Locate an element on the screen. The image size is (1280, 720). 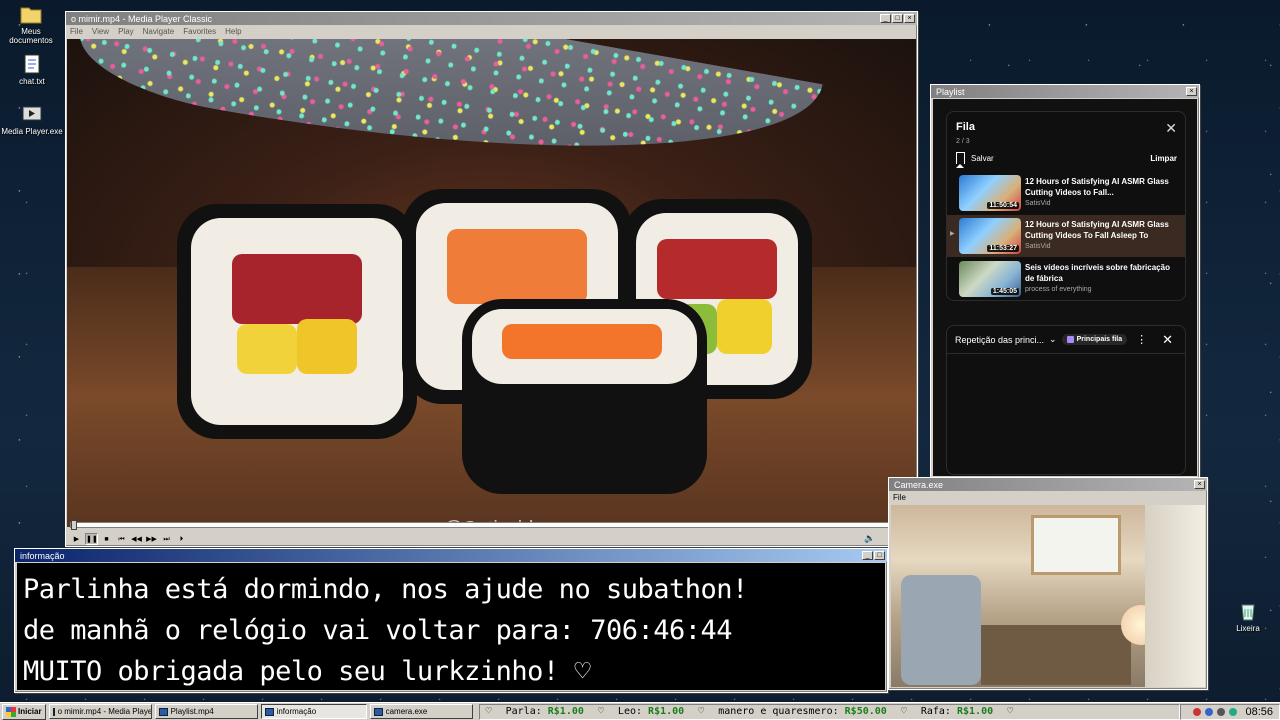
previous-button: ⏮ is located at coordinates (121, 539).